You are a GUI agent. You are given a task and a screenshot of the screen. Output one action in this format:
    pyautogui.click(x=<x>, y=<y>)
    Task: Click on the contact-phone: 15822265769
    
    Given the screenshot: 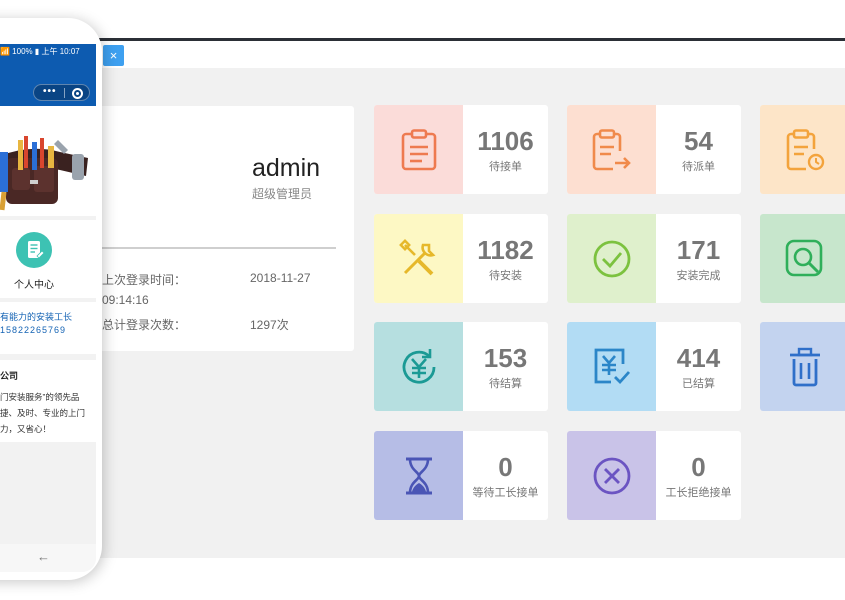 What is the action you would take?
    pyautogui.click(x=33, y=330)
    